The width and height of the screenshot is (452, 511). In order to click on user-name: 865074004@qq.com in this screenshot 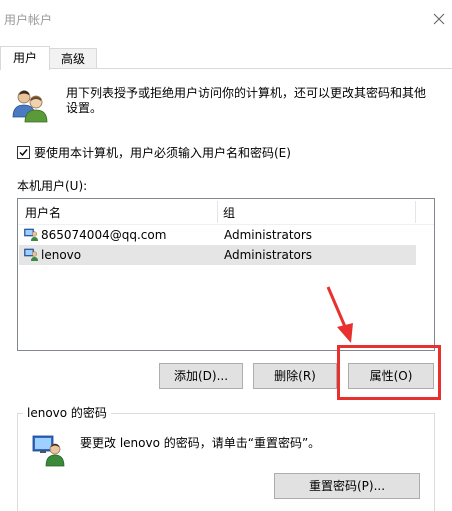, I will do `click(104, 235)`.